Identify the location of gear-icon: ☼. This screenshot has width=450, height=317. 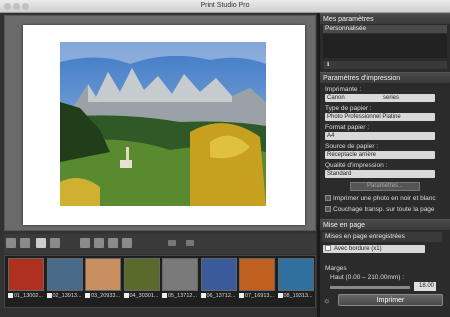
(327, 300).